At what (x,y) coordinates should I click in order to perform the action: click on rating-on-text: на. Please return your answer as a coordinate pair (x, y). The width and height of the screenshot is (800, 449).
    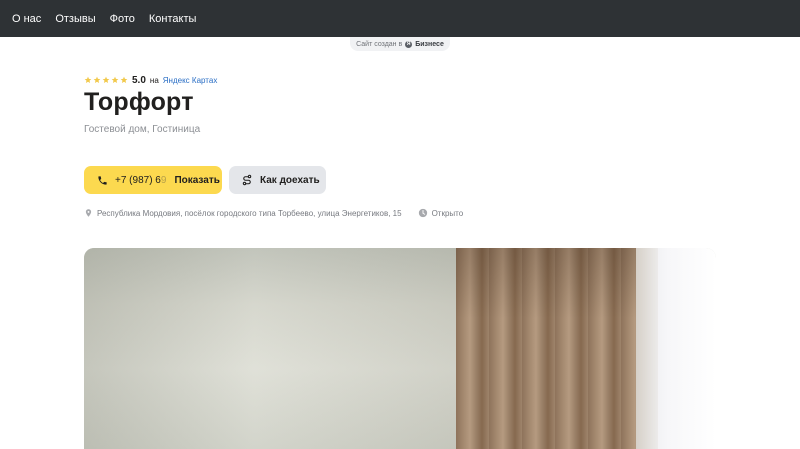
    Looking at the image, I should click on (154, 80).